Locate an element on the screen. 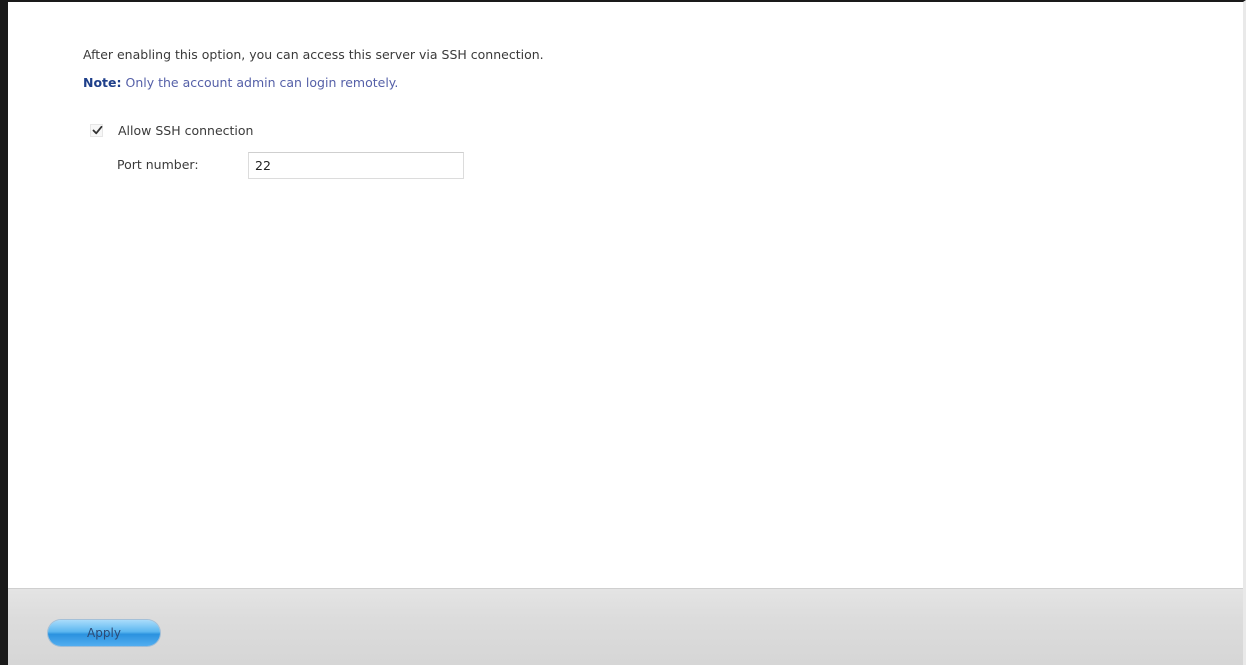 This screenshot has width=1246, height=665. note-label: Note: is located at coordinates (102, 82).